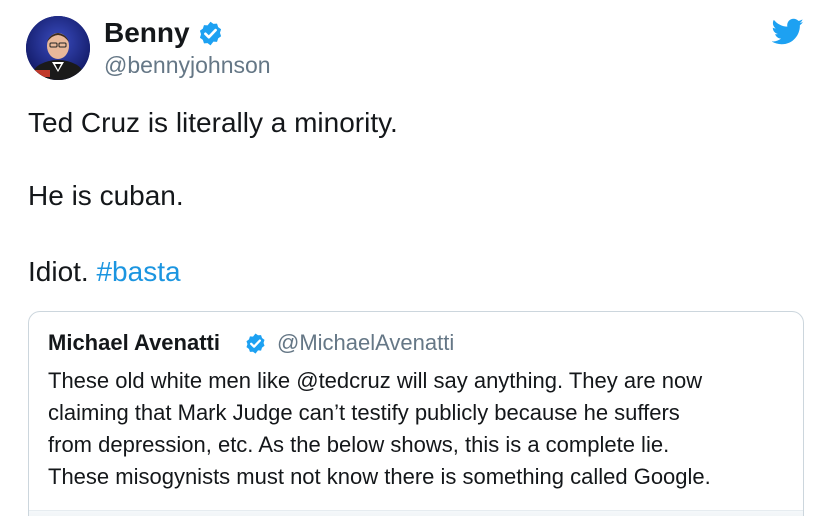 This screenshot has width=826, height=516. What do you see at coordinates (58, 48) in the screenshot?
I see `avatar` at bounding box center [58, 48].